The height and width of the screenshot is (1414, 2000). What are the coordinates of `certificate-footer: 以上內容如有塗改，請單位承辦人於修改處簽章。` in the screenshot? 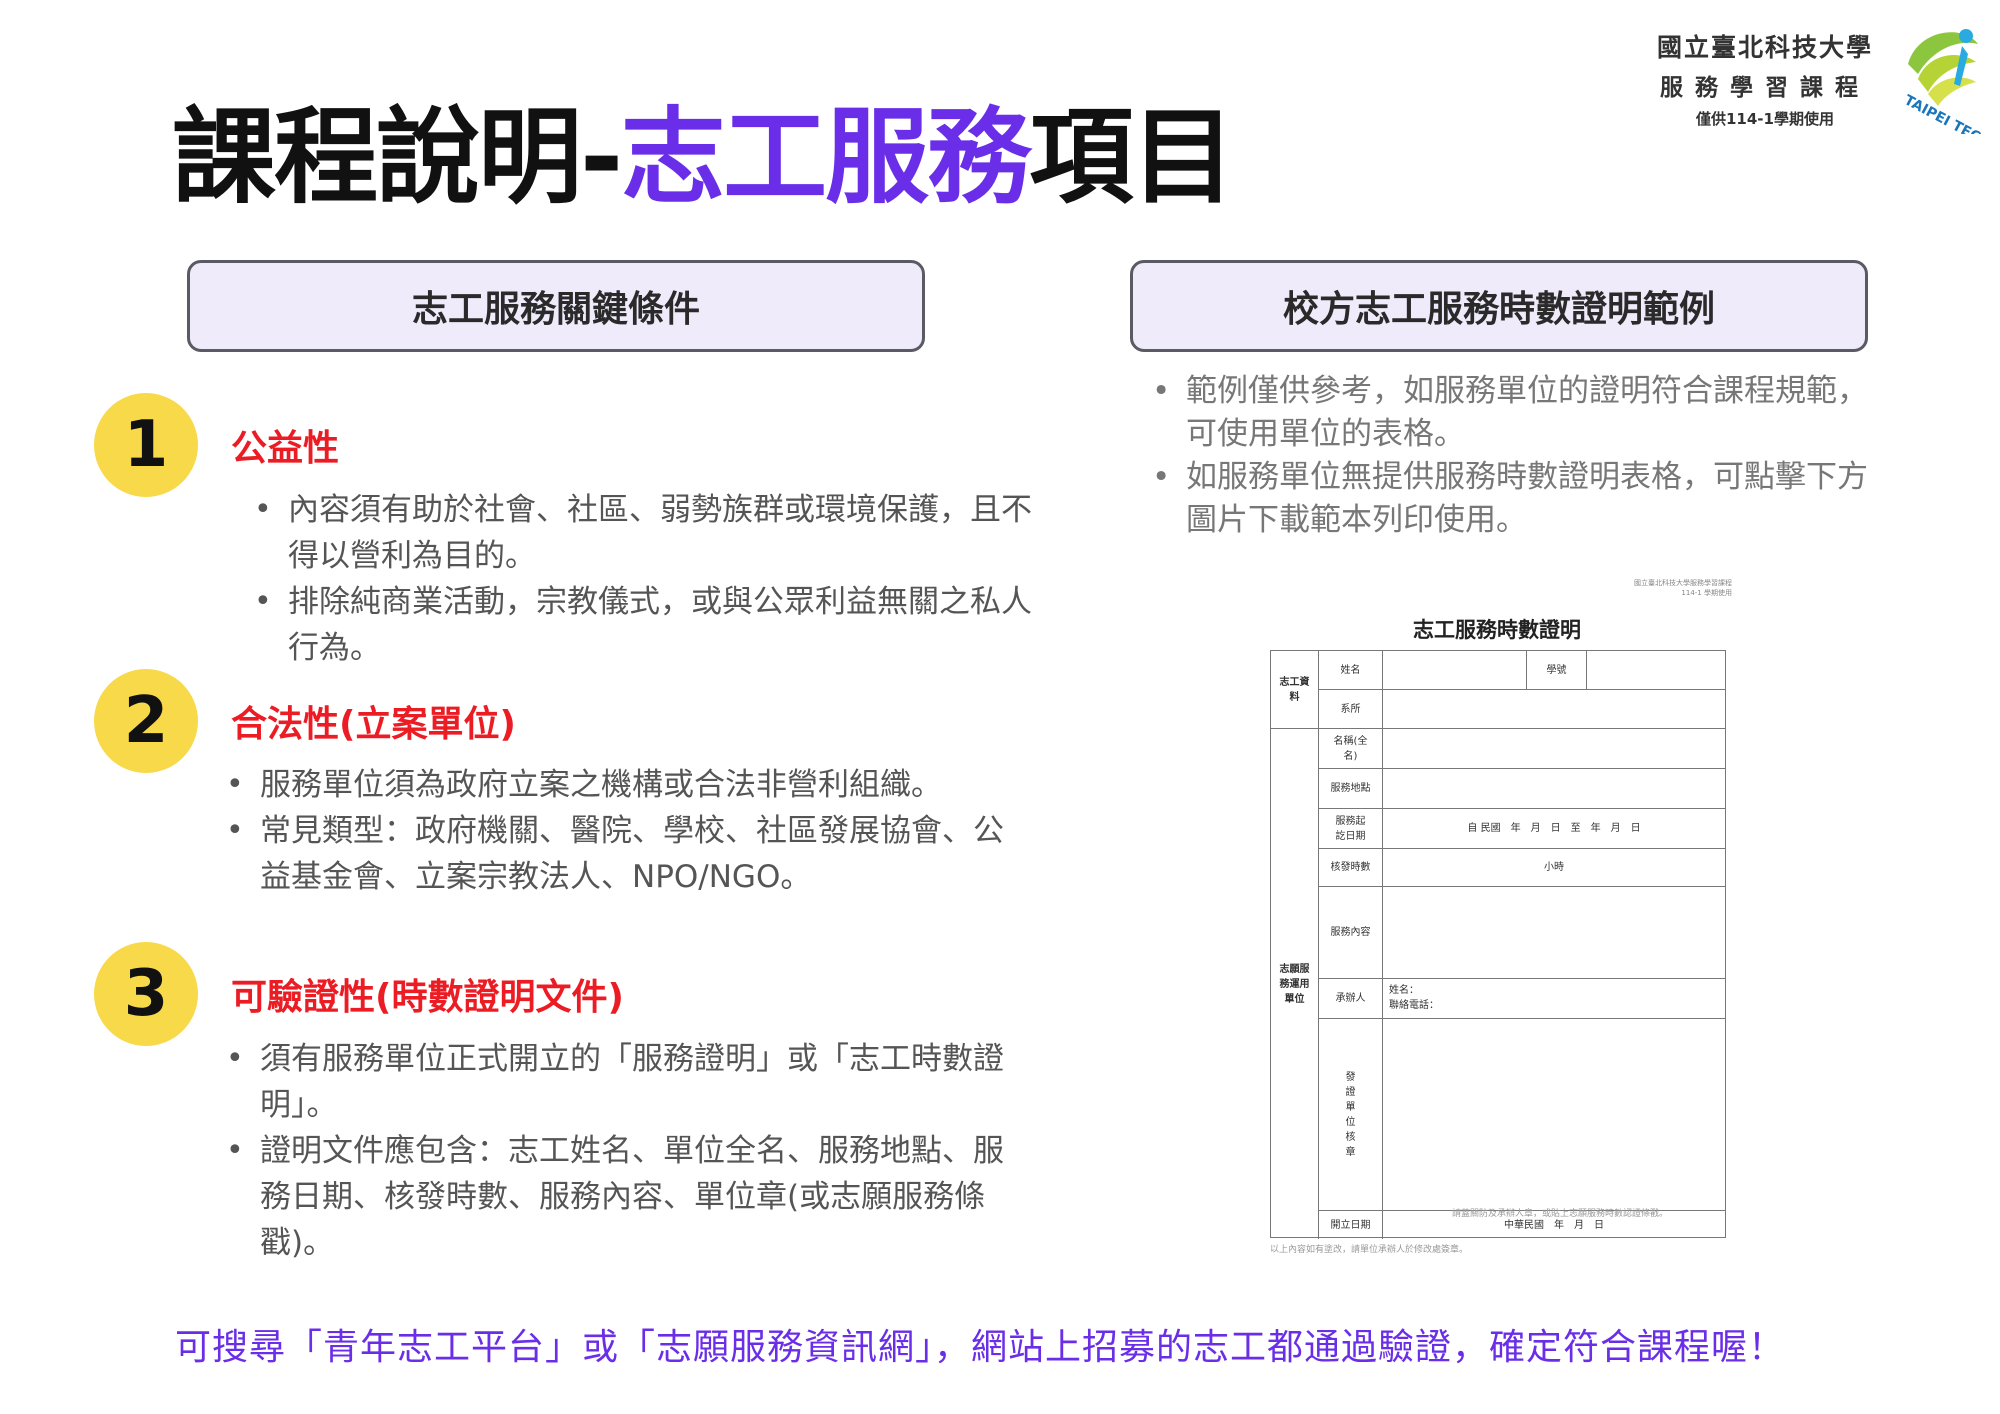 It's located at (1369, 1250).